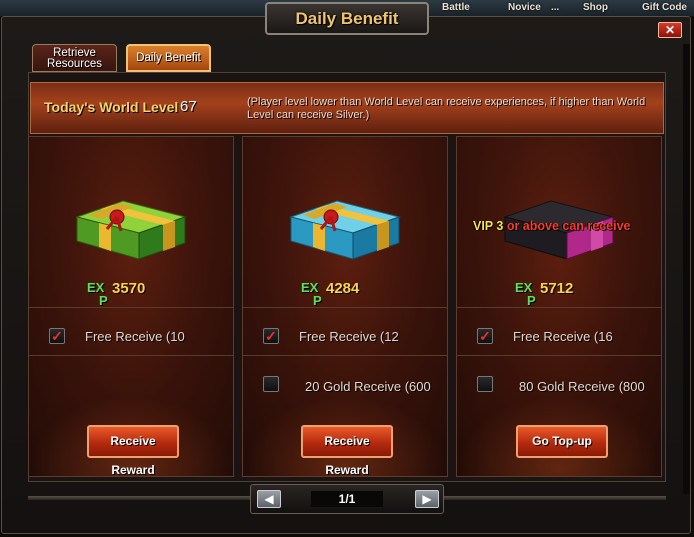 The image size is (694, 537). What do you see at coordinates (129, 288) in the screenshot?
I see `exp-value: 3570` at bounding box center [129, 288].